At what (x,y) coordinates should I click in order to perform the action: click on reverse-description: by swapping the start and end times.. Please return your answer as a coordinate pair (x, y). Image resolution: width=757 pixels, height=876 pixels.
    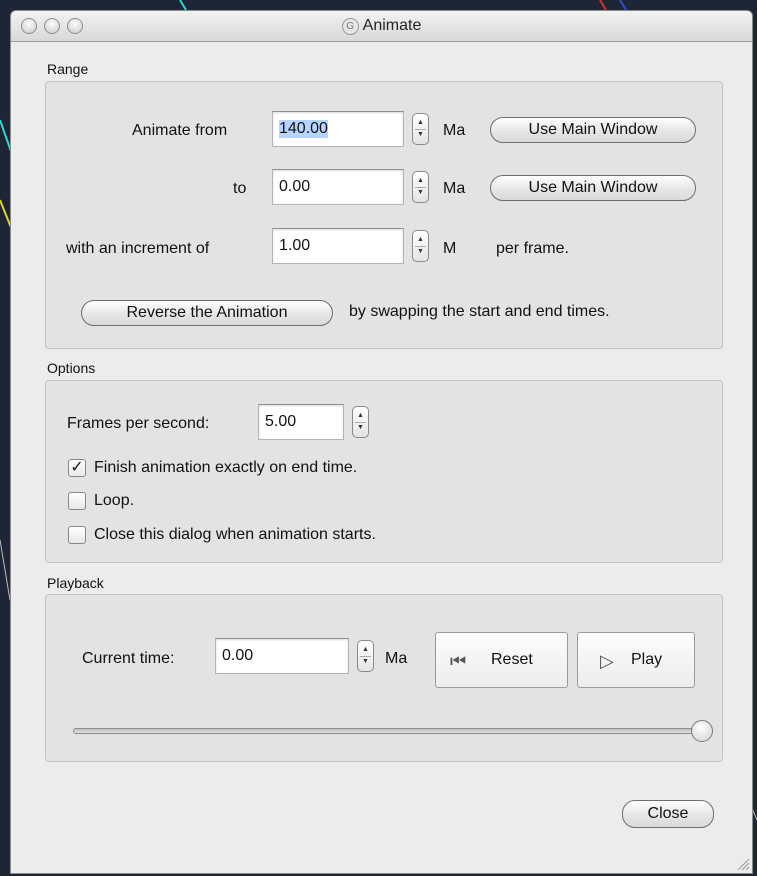
    Looking at the image, I should click on (479, 311).